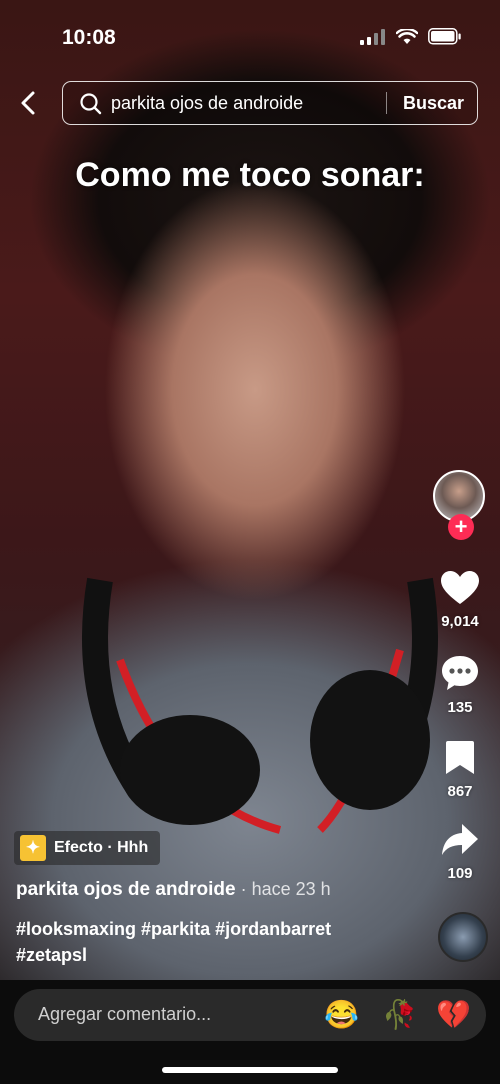 This screenshot has width=500, height=1084. What do you see at coordinates (101, 847) in the screenshot?
I see `effect-label: Efecto · Hhh` at bounding box center [101, 847].